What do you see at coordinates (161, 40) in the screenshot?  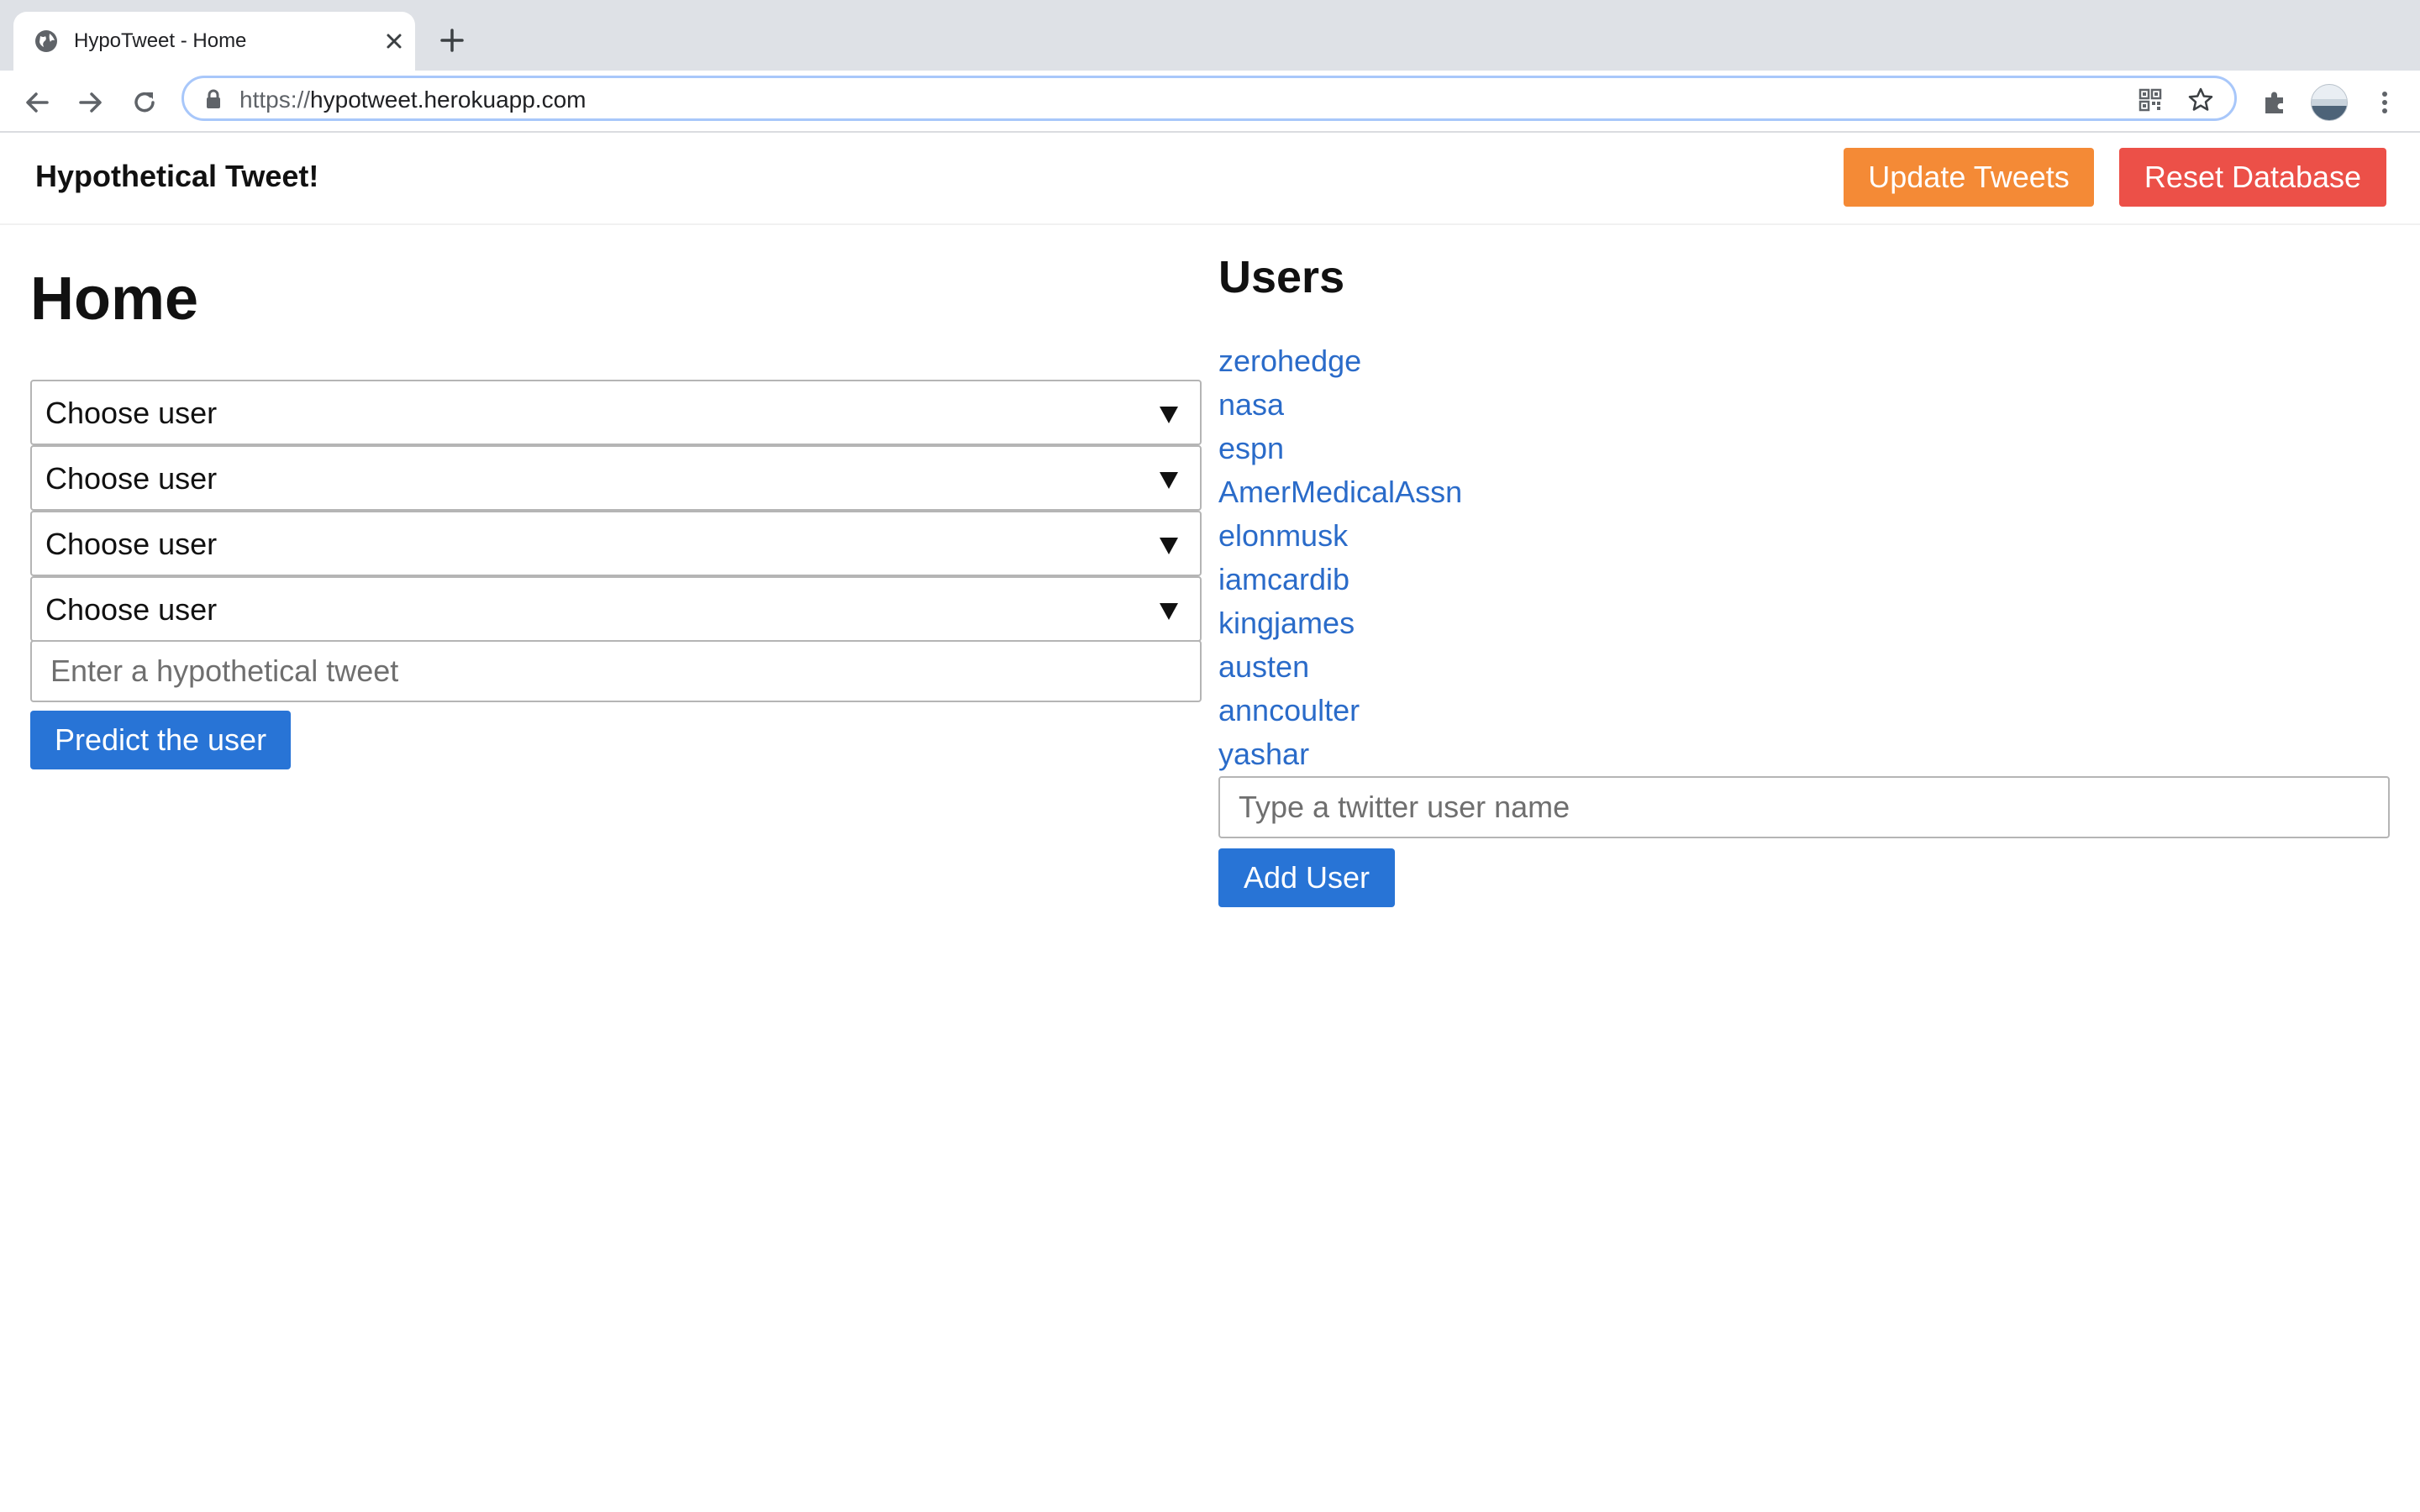 I see `tab-title: HypoTweet - Home` at bounding box center [161, 40].